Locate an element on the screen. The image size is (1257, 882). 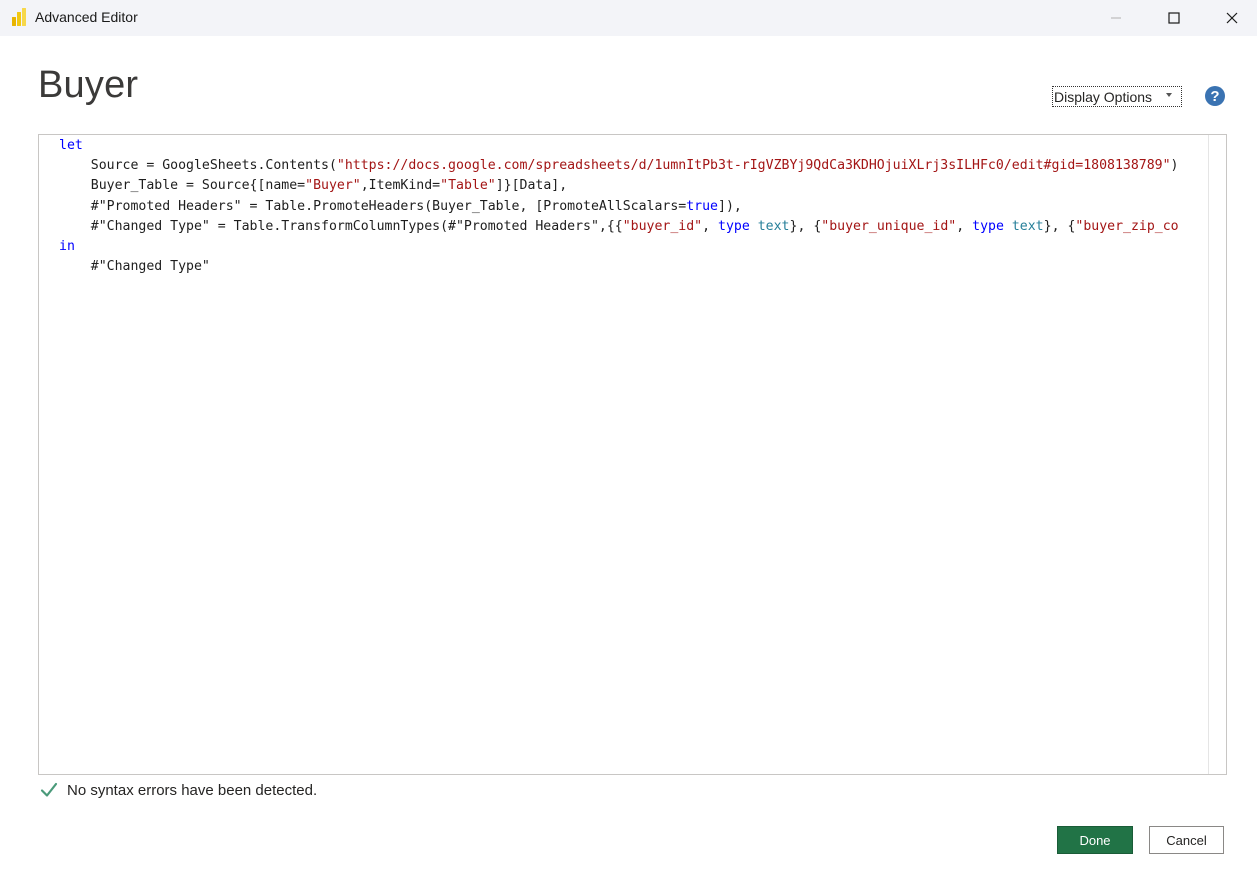
code-token: Buyer_Table = Source{[name= is located at coordinates (182, 186).